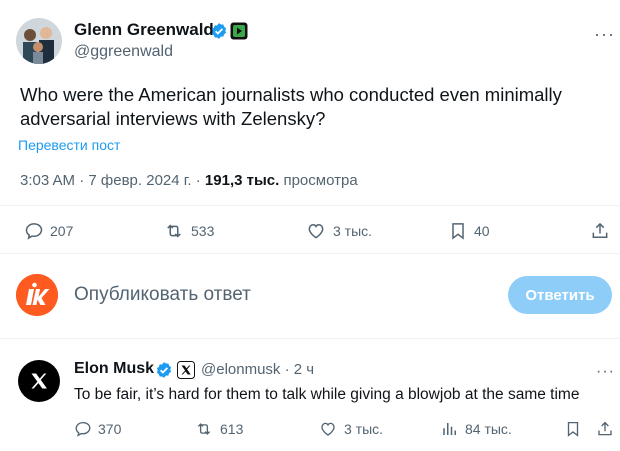 Image resolution: width=620 pixels, height=451 pixels. Describe the element at coordinates (218, 429) in the screenshot. I see `reply-repost-button: 613` at that location.